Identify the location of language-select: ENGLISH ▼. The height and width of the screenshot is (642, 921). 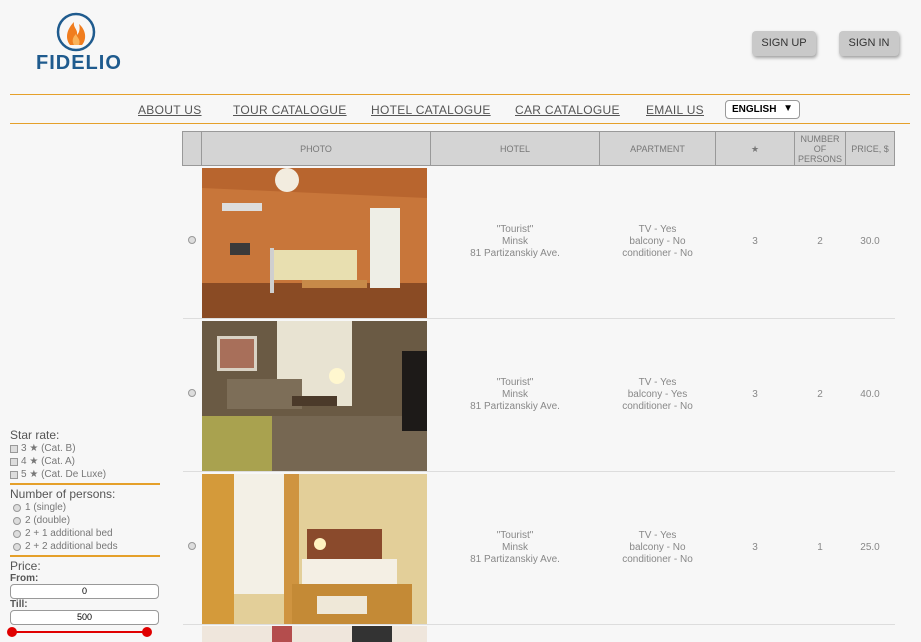
(762, 109).